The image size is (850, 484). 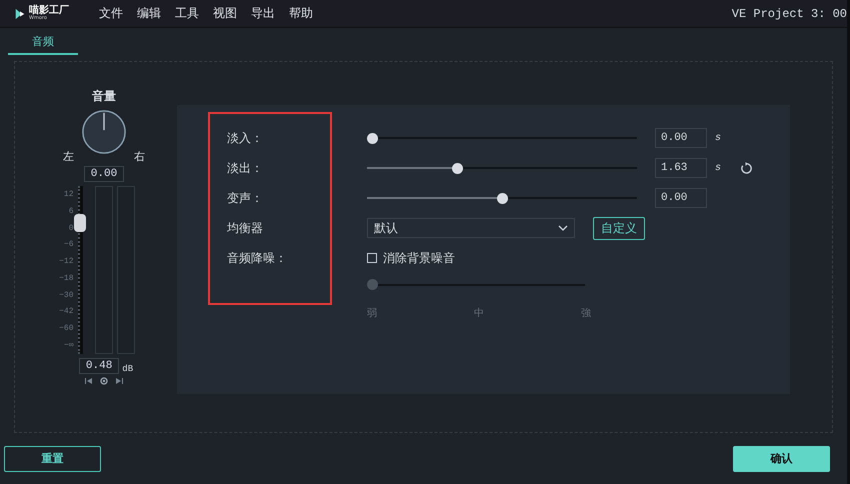 I want to click on fader-handle, so click(x=80, y=223).